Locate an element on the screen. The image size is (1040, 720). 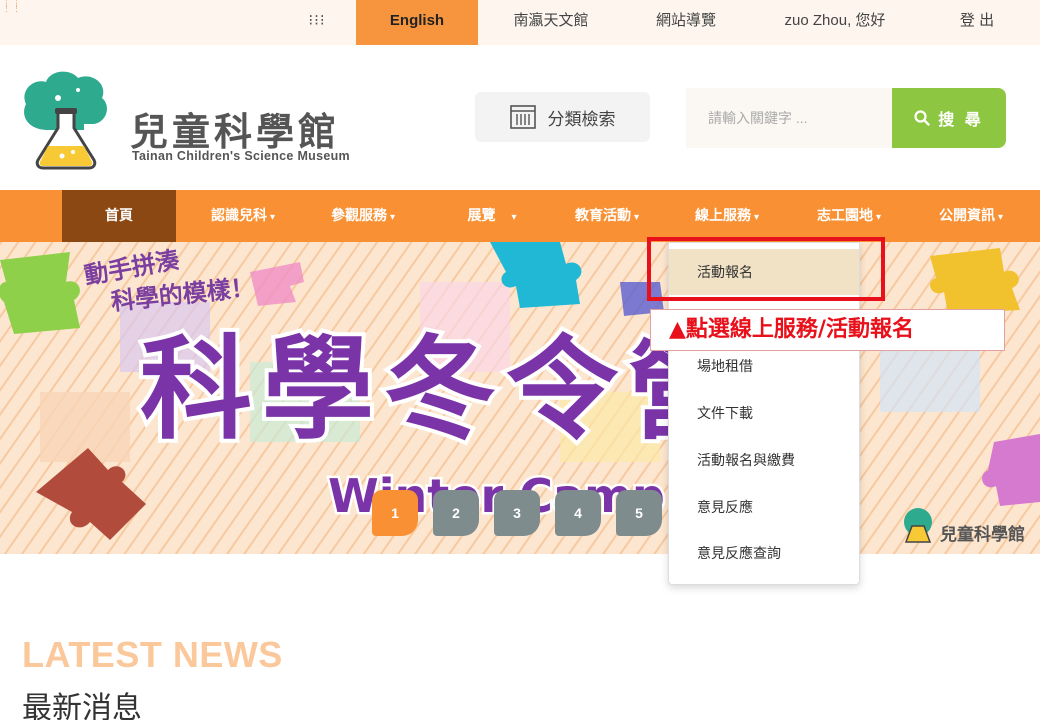
dropdown-item-registration-payment: 活動報名與繳費 is located at coordinates (764, 460).